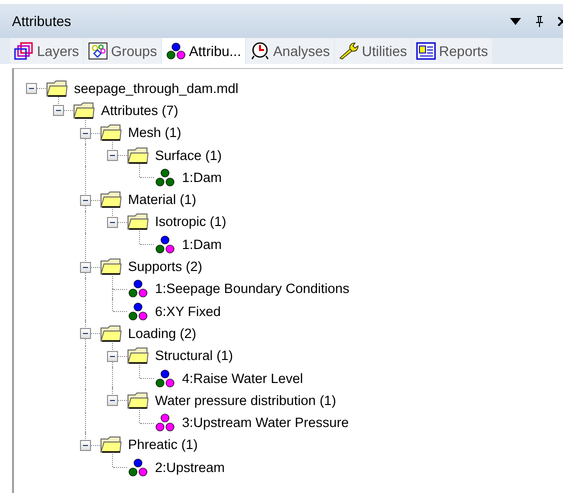 The width and height of the screenshot is (563, 493). Describe the element at coordinates (47, 51) in the screenshot. I see `panel-tab: Layers` at that location.